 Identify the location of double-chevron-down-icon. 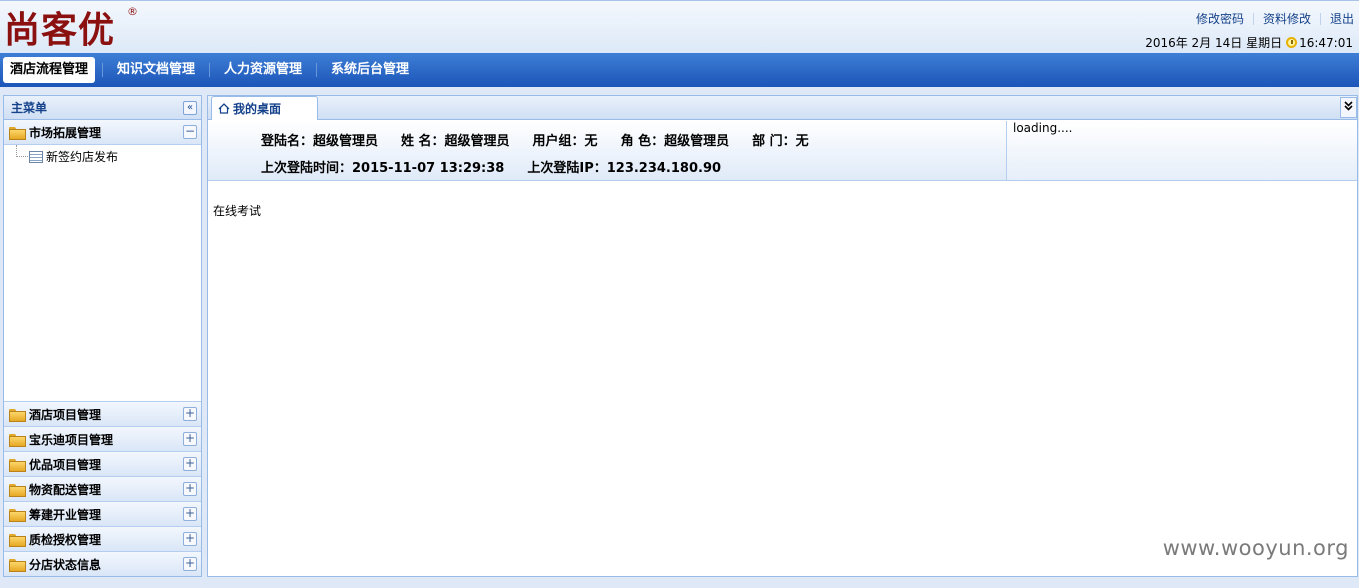
(1348, 106).